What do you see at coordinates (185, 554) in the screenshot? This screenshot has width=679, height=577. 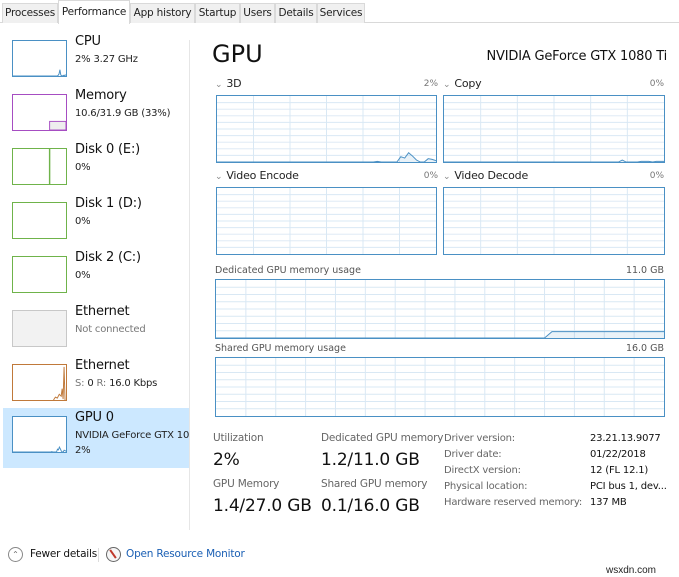 I see `open-resource-monitor-link: Open Resource Monitor` at bounding box center [185, 554].